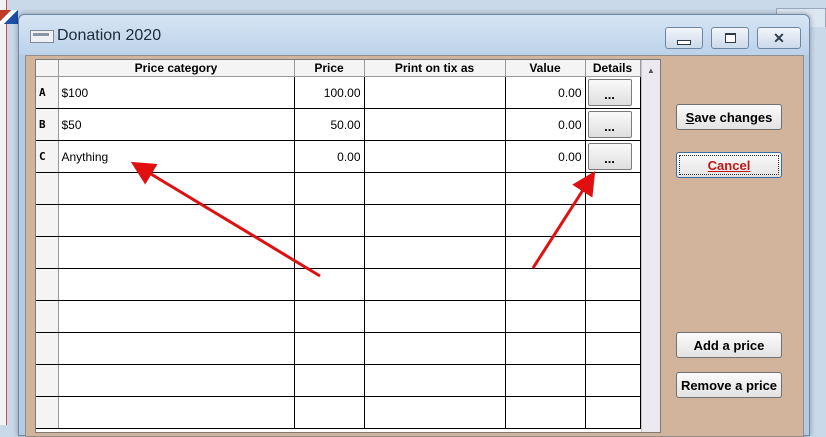 This screenshot has height=437, width=826. What do you see at coordinates (42, 36) in the screenshot?
I see `app-window-icon` at bounding box center [42, 36].